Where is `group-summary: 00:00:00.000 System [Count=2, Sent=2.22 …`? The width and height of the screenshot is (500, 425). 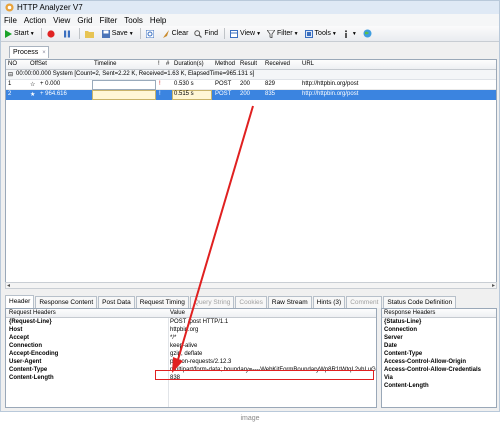
group-summary: 00:00:00.000 System [Count=2, Sent=2.22 … is located at coordinates (135, 74).